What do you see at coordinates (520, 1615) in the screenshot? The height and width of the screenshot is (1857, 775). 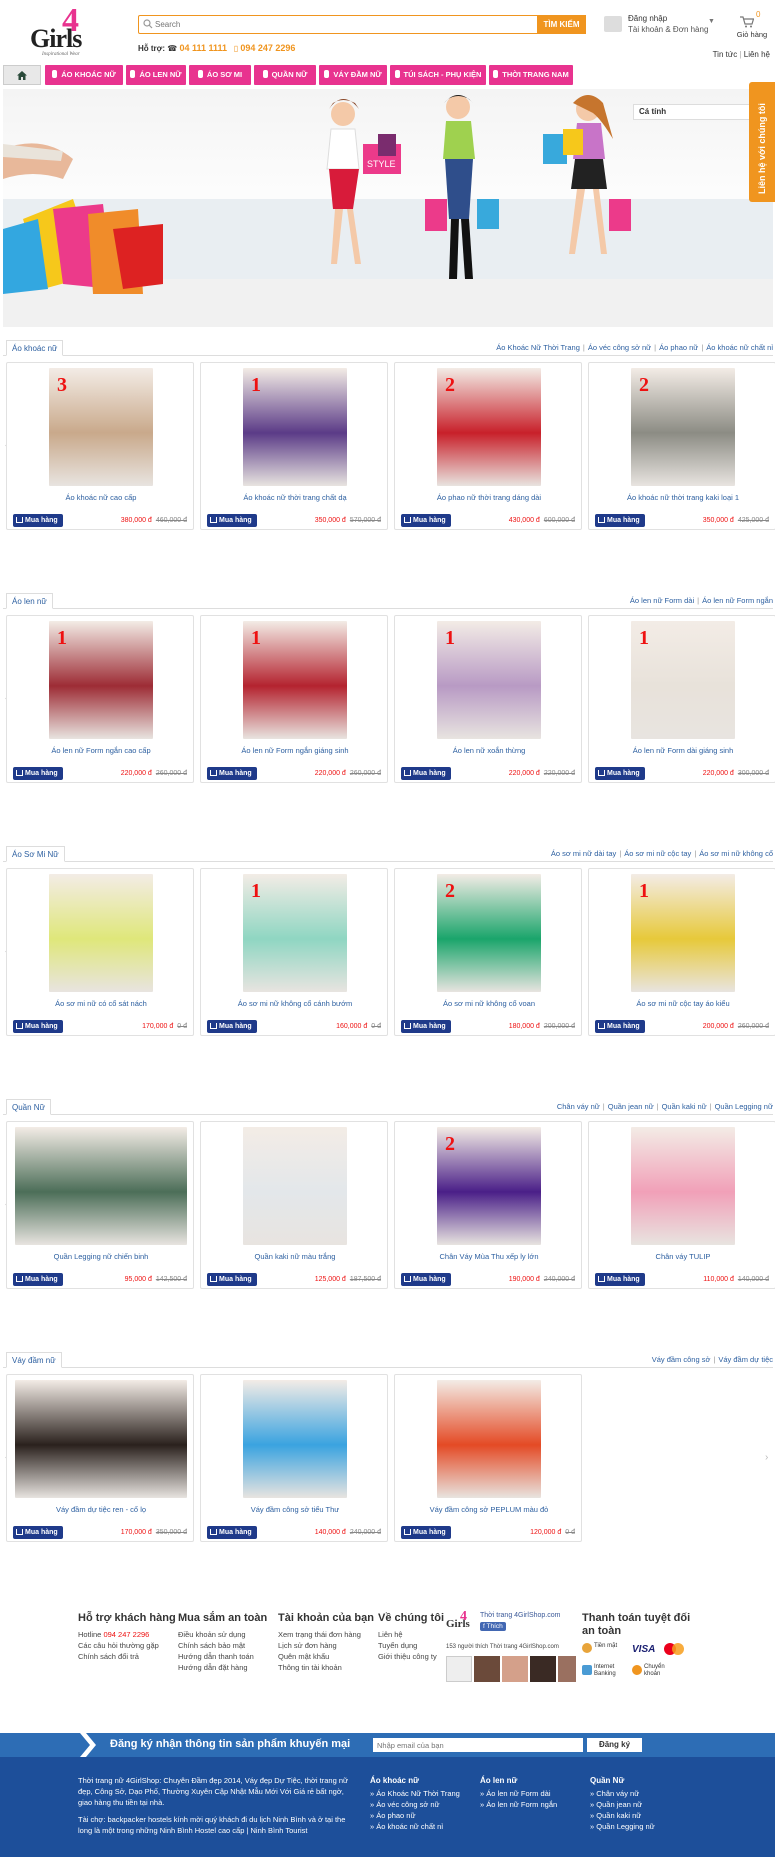 I see `fb-page-link: Thời trang 4GirlShop.com` at bounding box center [520, 1615].